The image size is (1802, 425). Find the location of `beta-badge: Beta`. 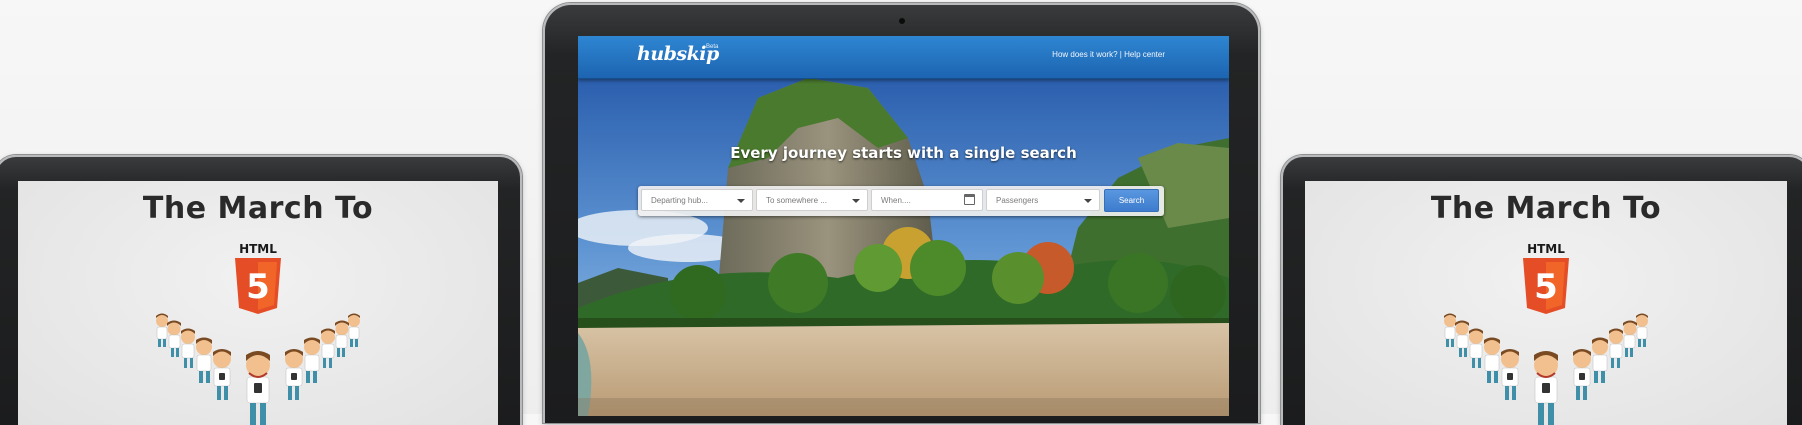

beta-badge: Beta is located at coordinates (712, 47).